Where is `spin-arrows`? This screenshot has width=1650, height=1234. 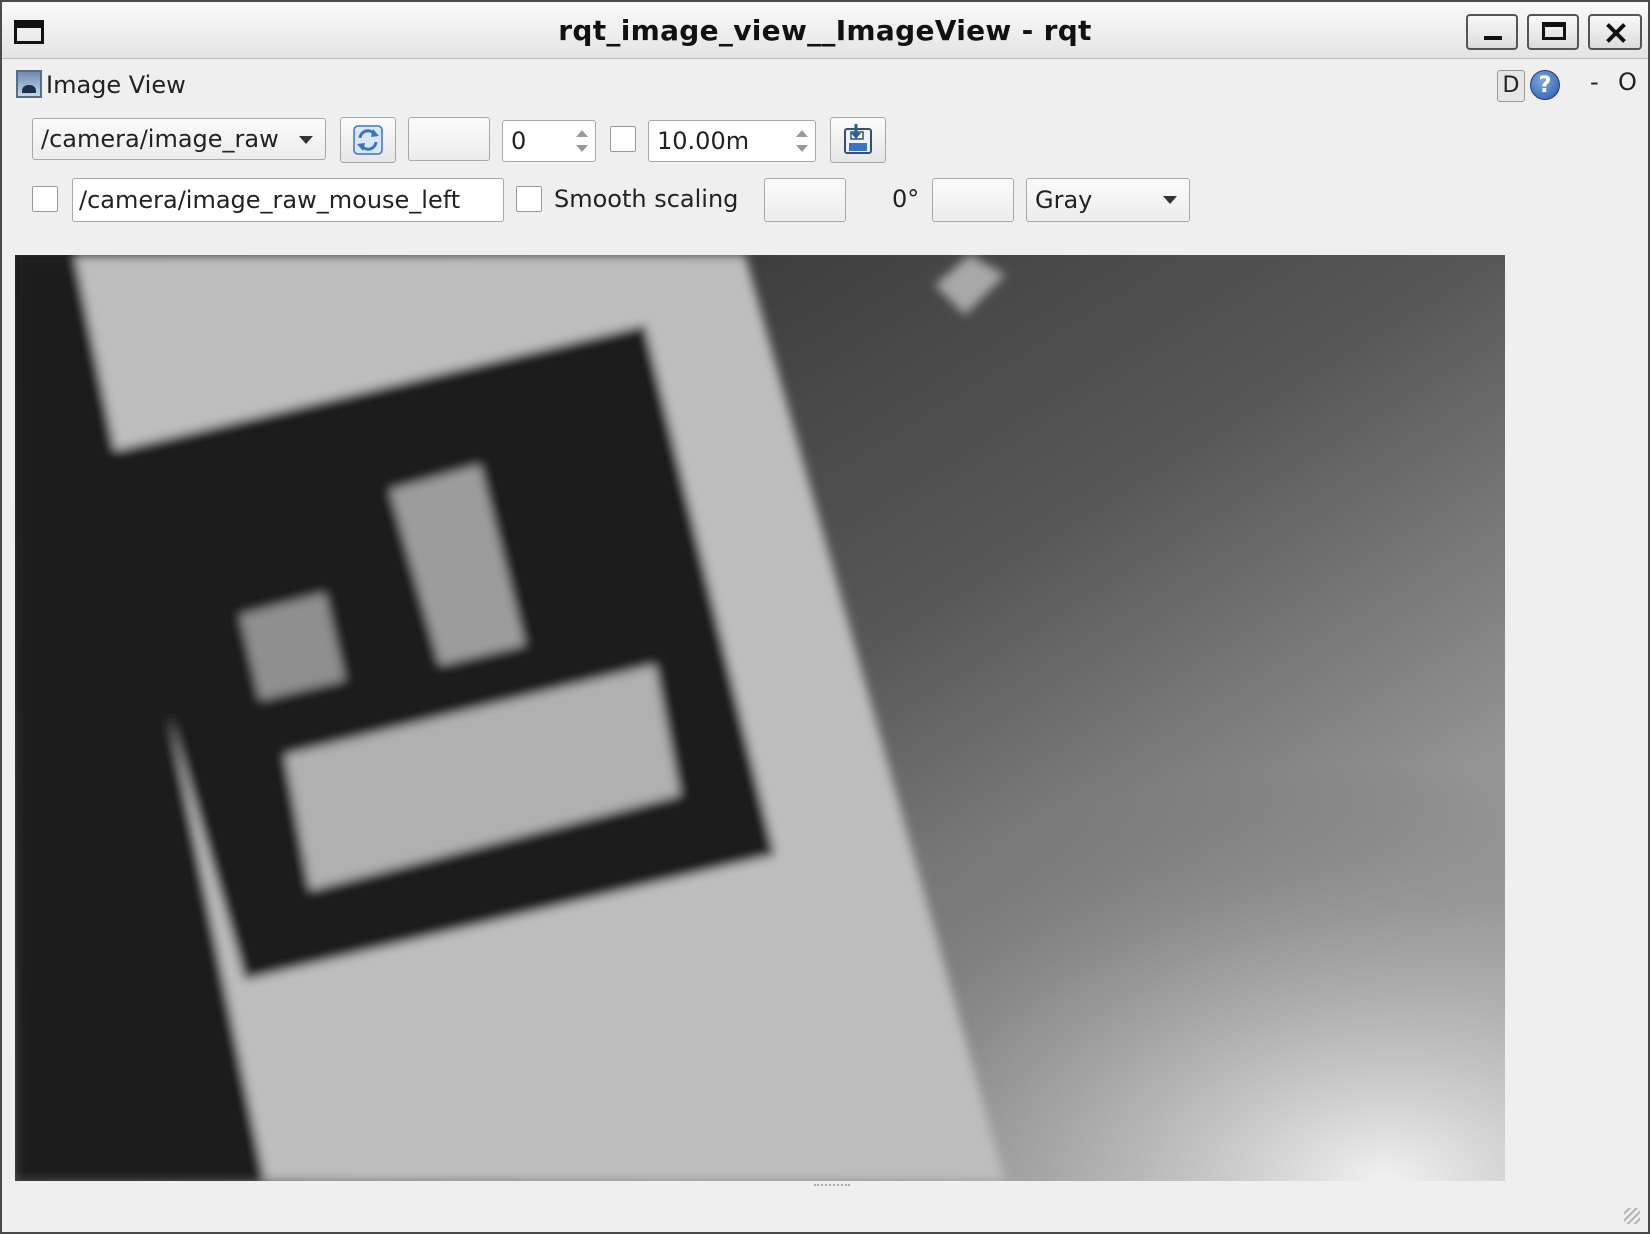 spin-arrows is located at coordinates (583, 141).